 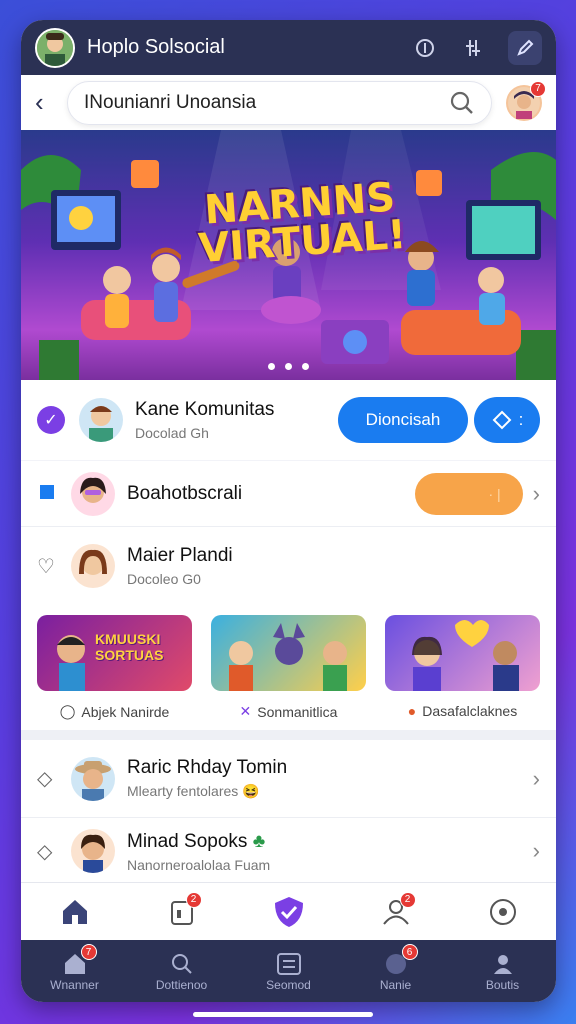 I want to click on profile-avatar, so click(x=55, y=47).